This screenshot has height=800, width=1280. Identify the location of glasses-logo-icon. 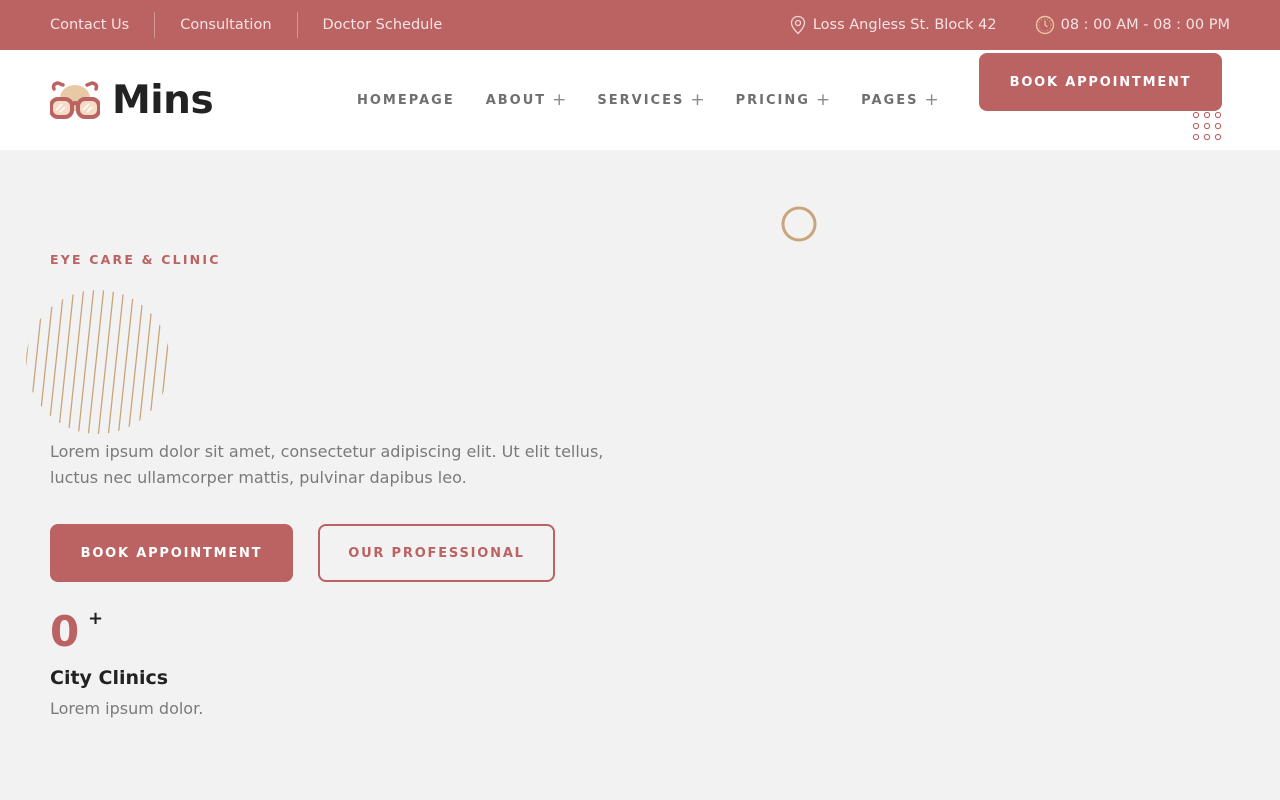
(75, 99).